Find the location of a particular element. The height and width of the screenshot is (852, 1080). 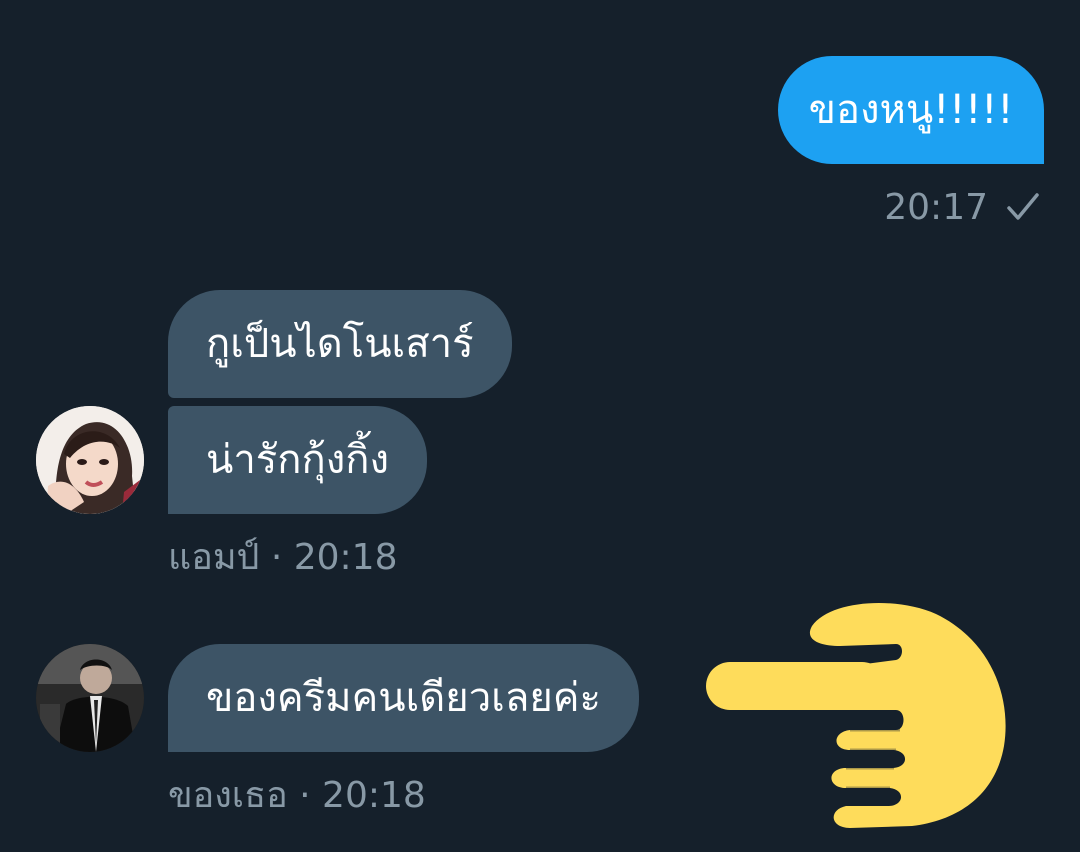

incoming-message-text: ของครีมคนเดียวเลยค่ะ is located at coordinates (404, 698).